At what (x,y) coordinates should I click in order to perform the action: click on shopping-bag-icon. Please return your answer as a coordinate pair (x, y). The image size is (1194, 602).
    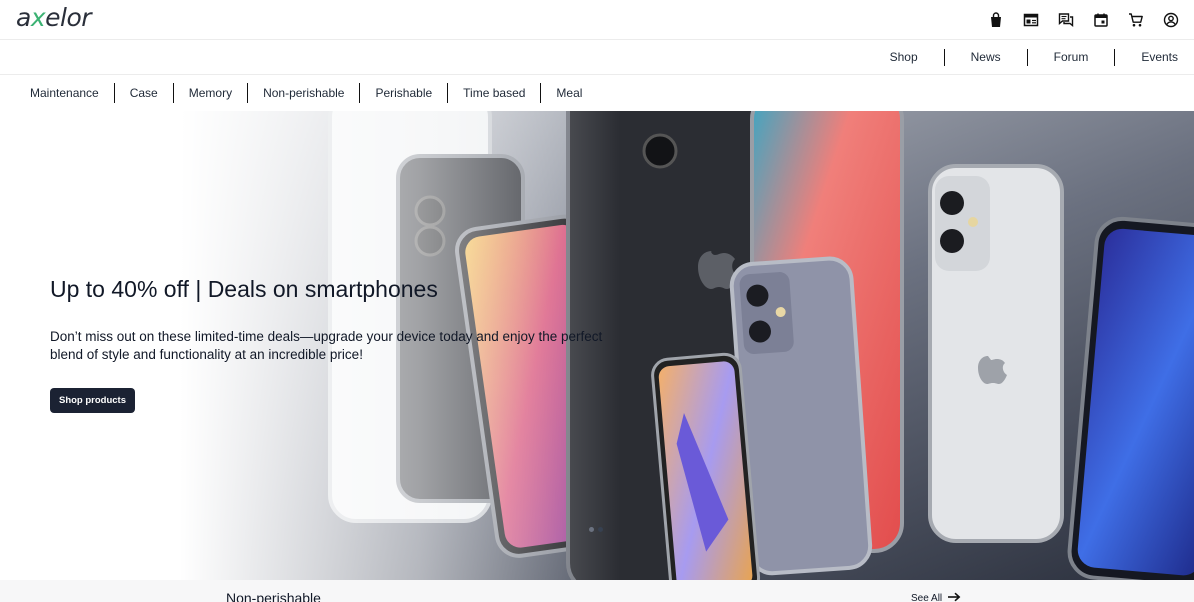
    Looking at the image, I should click on (996, 20).